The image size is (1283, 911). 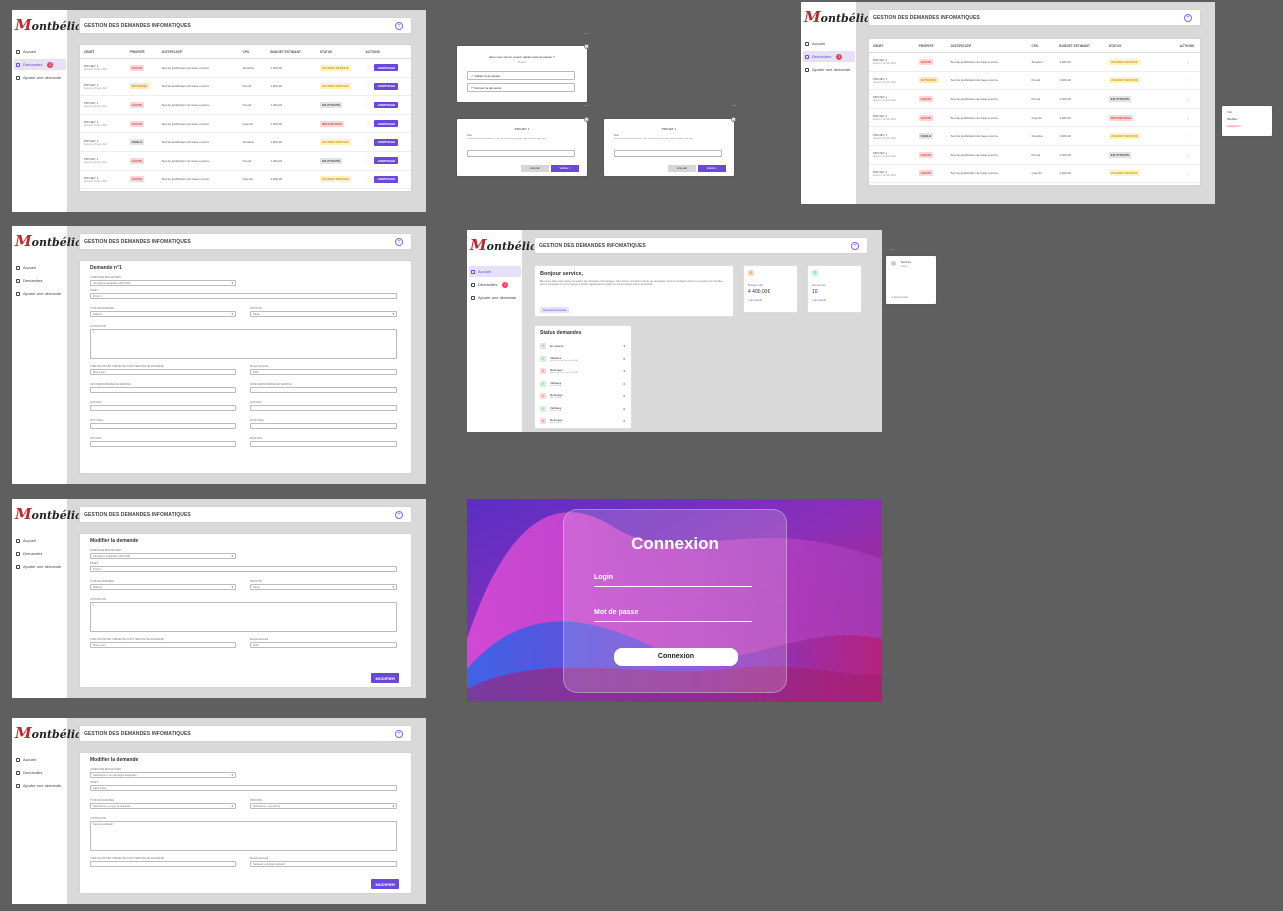 What do you see at coordinates (676, 657) in the screenshot?
I see `login-button: Connexion` at bounding box center [676, 657].